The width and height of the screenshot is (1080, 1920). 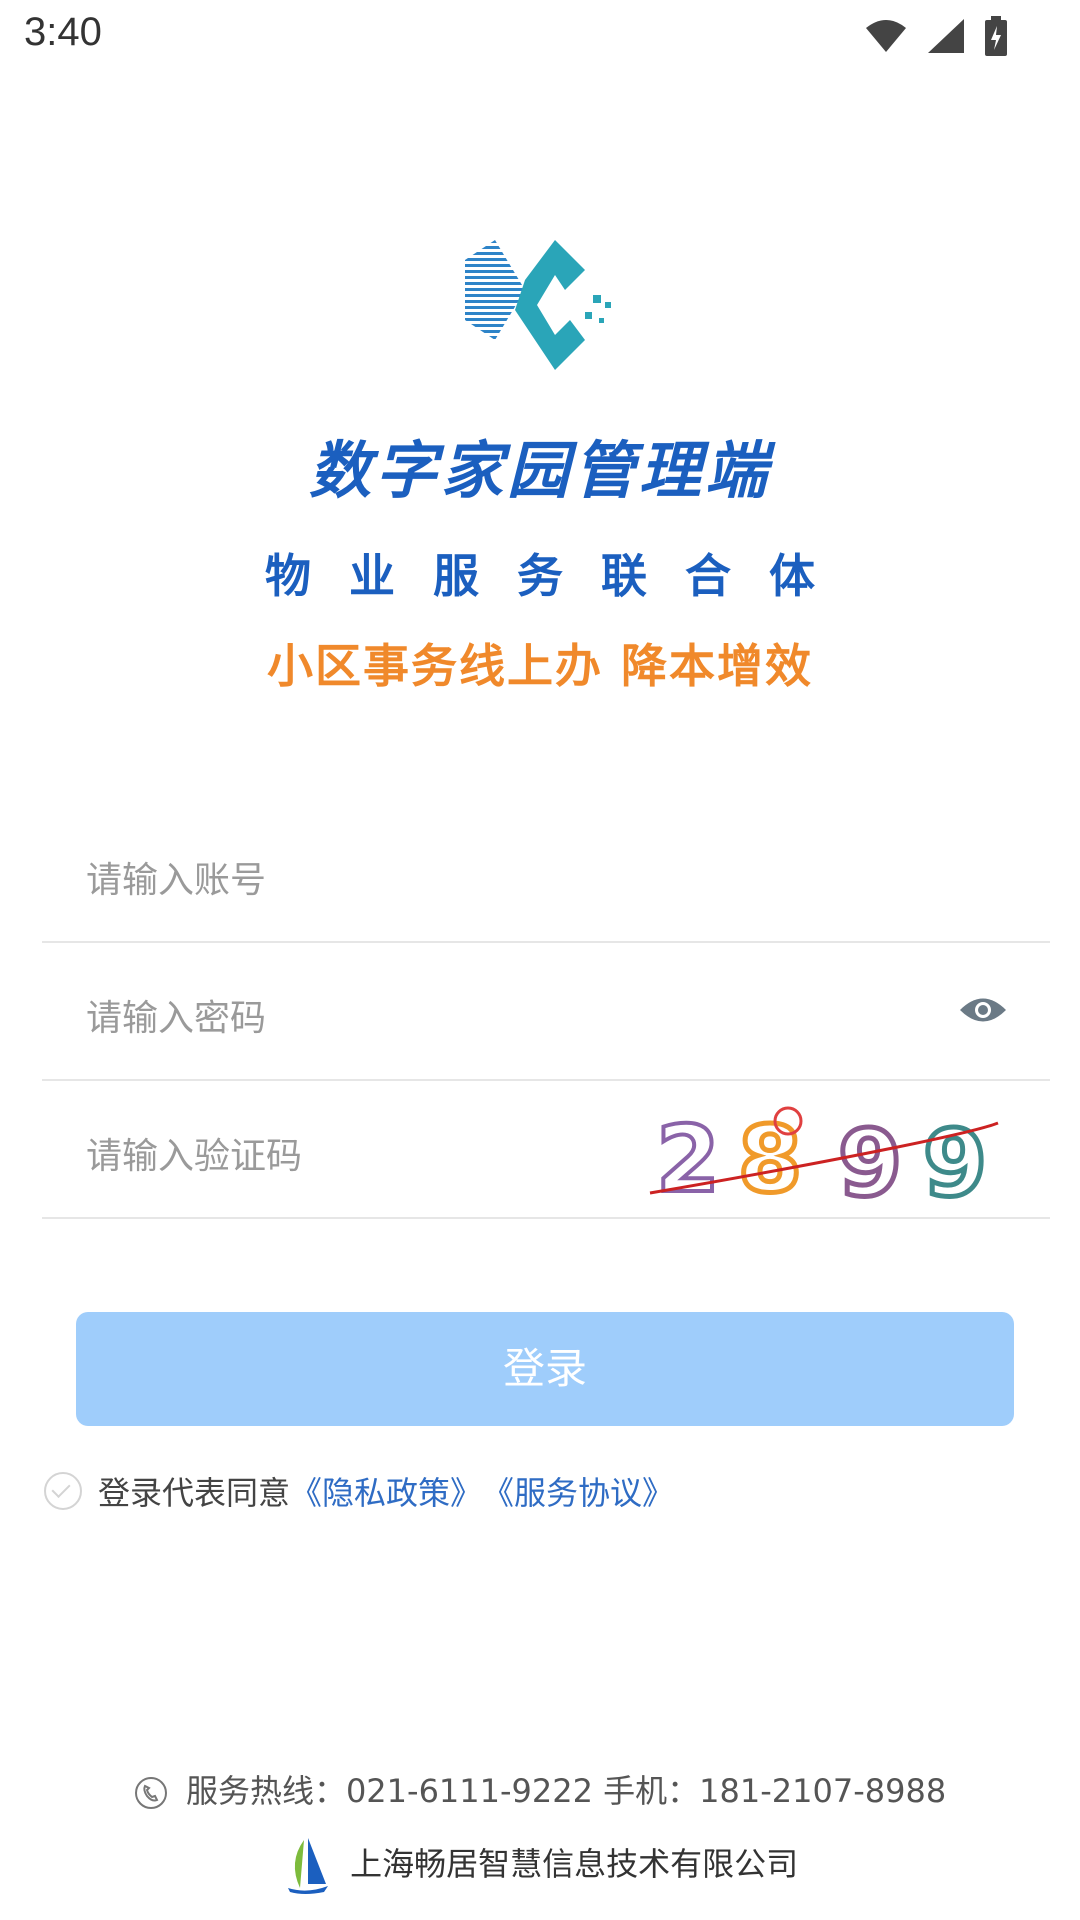 I want to click on status-icons, so click(x=936, y=36).